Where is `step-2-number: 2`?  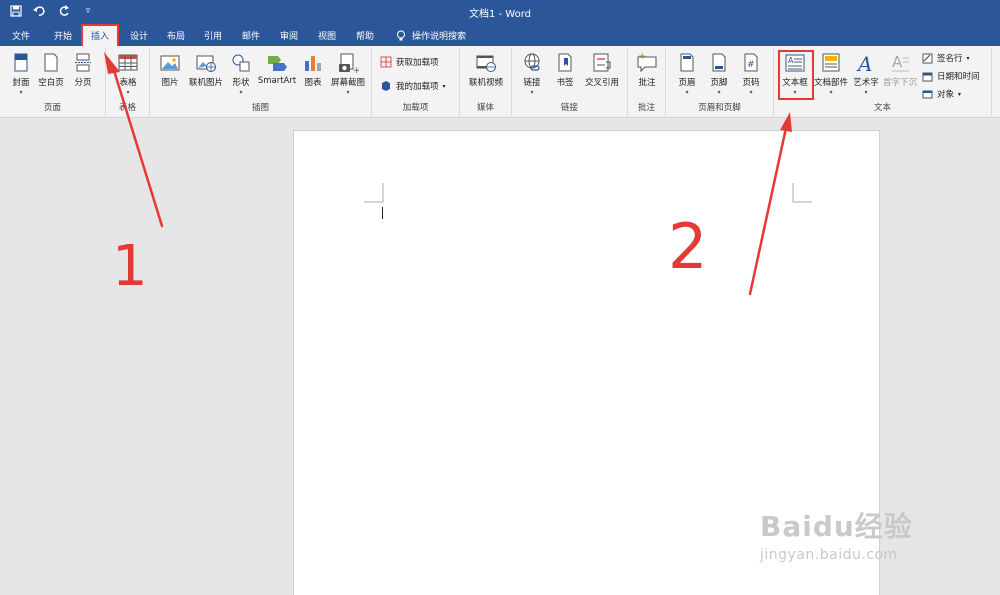 step-2-number: 2 is located at coordinates (687, 246).